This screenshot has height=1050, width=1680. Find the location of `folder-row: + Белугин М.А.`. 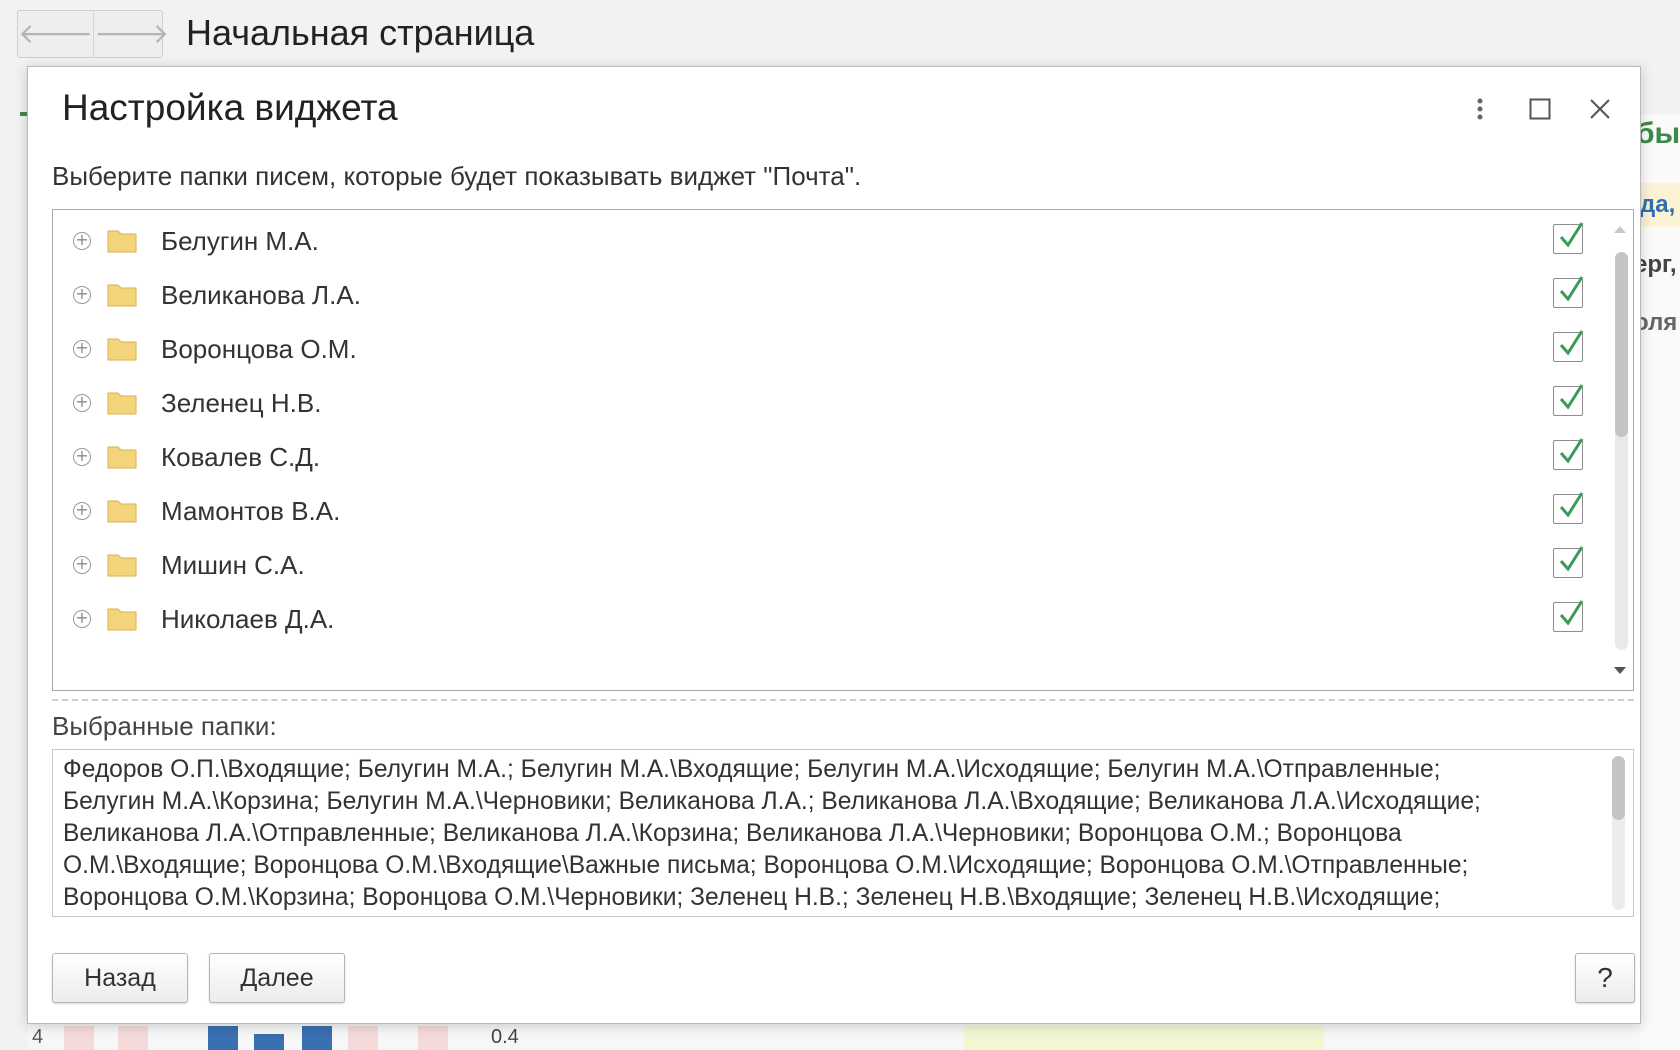

folder-row: + Белугин М.А. is located at coordinates (818, 241).